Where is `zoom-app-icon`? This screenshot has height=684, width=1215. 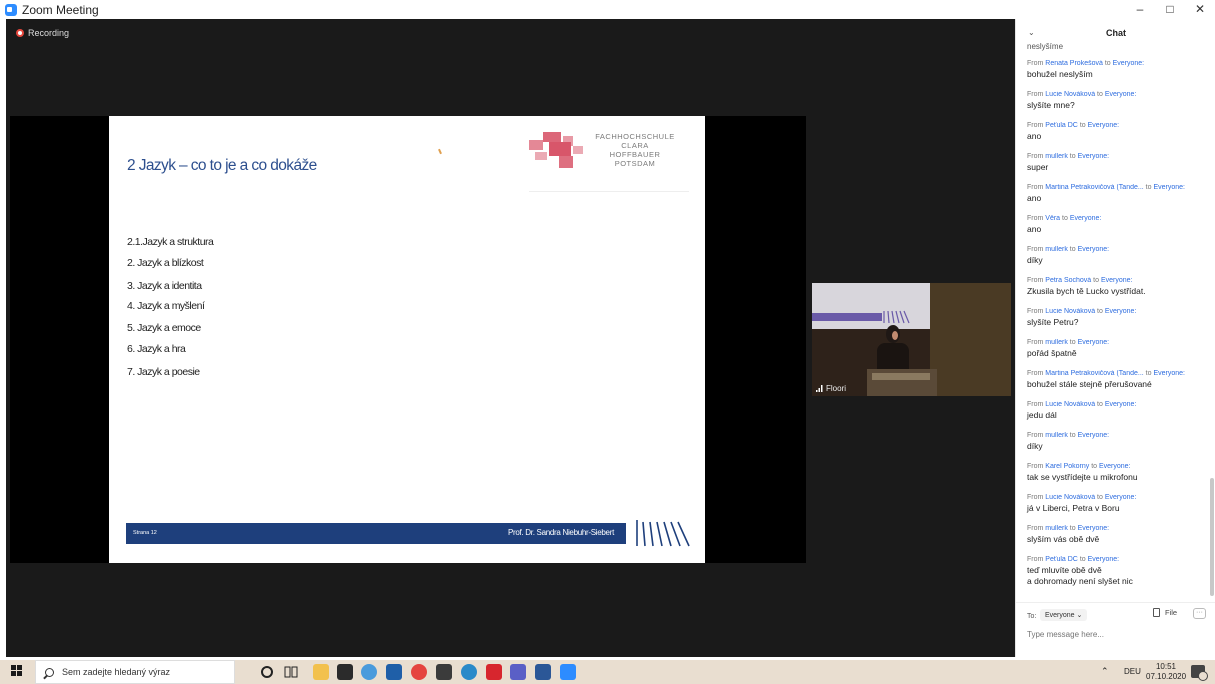
zoom-app-icon is located at coordinates (11, 9).